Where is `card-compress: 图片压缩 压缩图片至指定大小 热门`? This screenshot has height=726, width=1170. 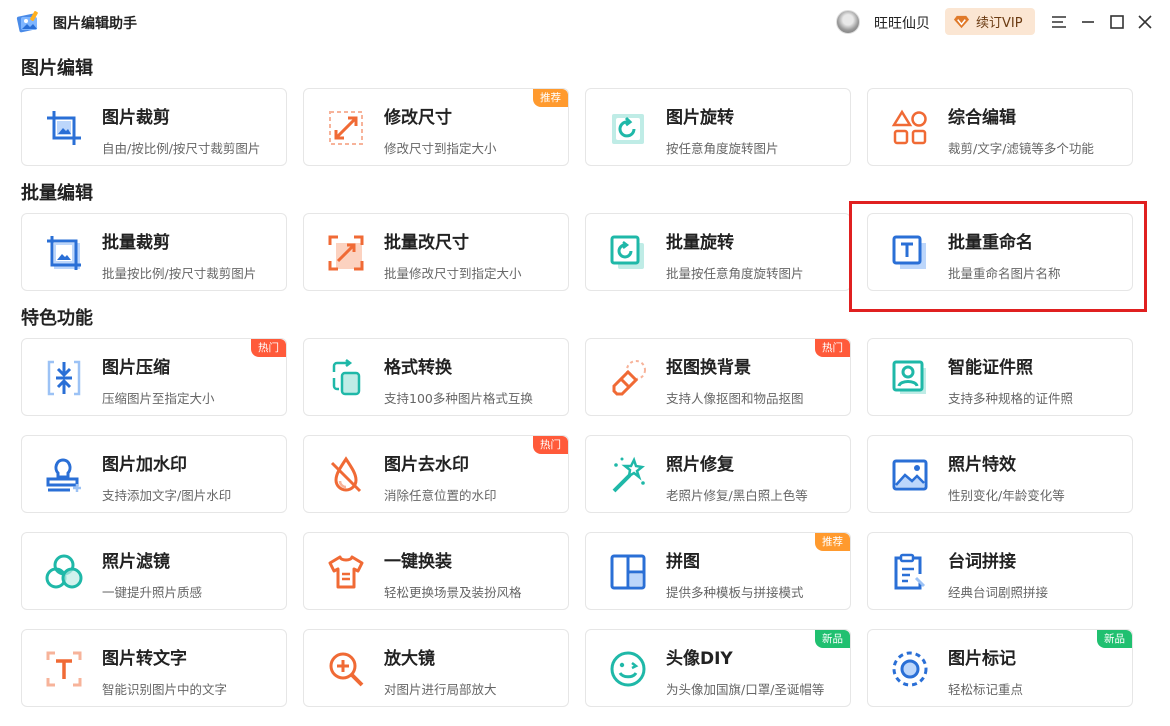 card-compress: 图片压缩 压缩图片至指定大小 热门 is located at coordinates (154, 377).